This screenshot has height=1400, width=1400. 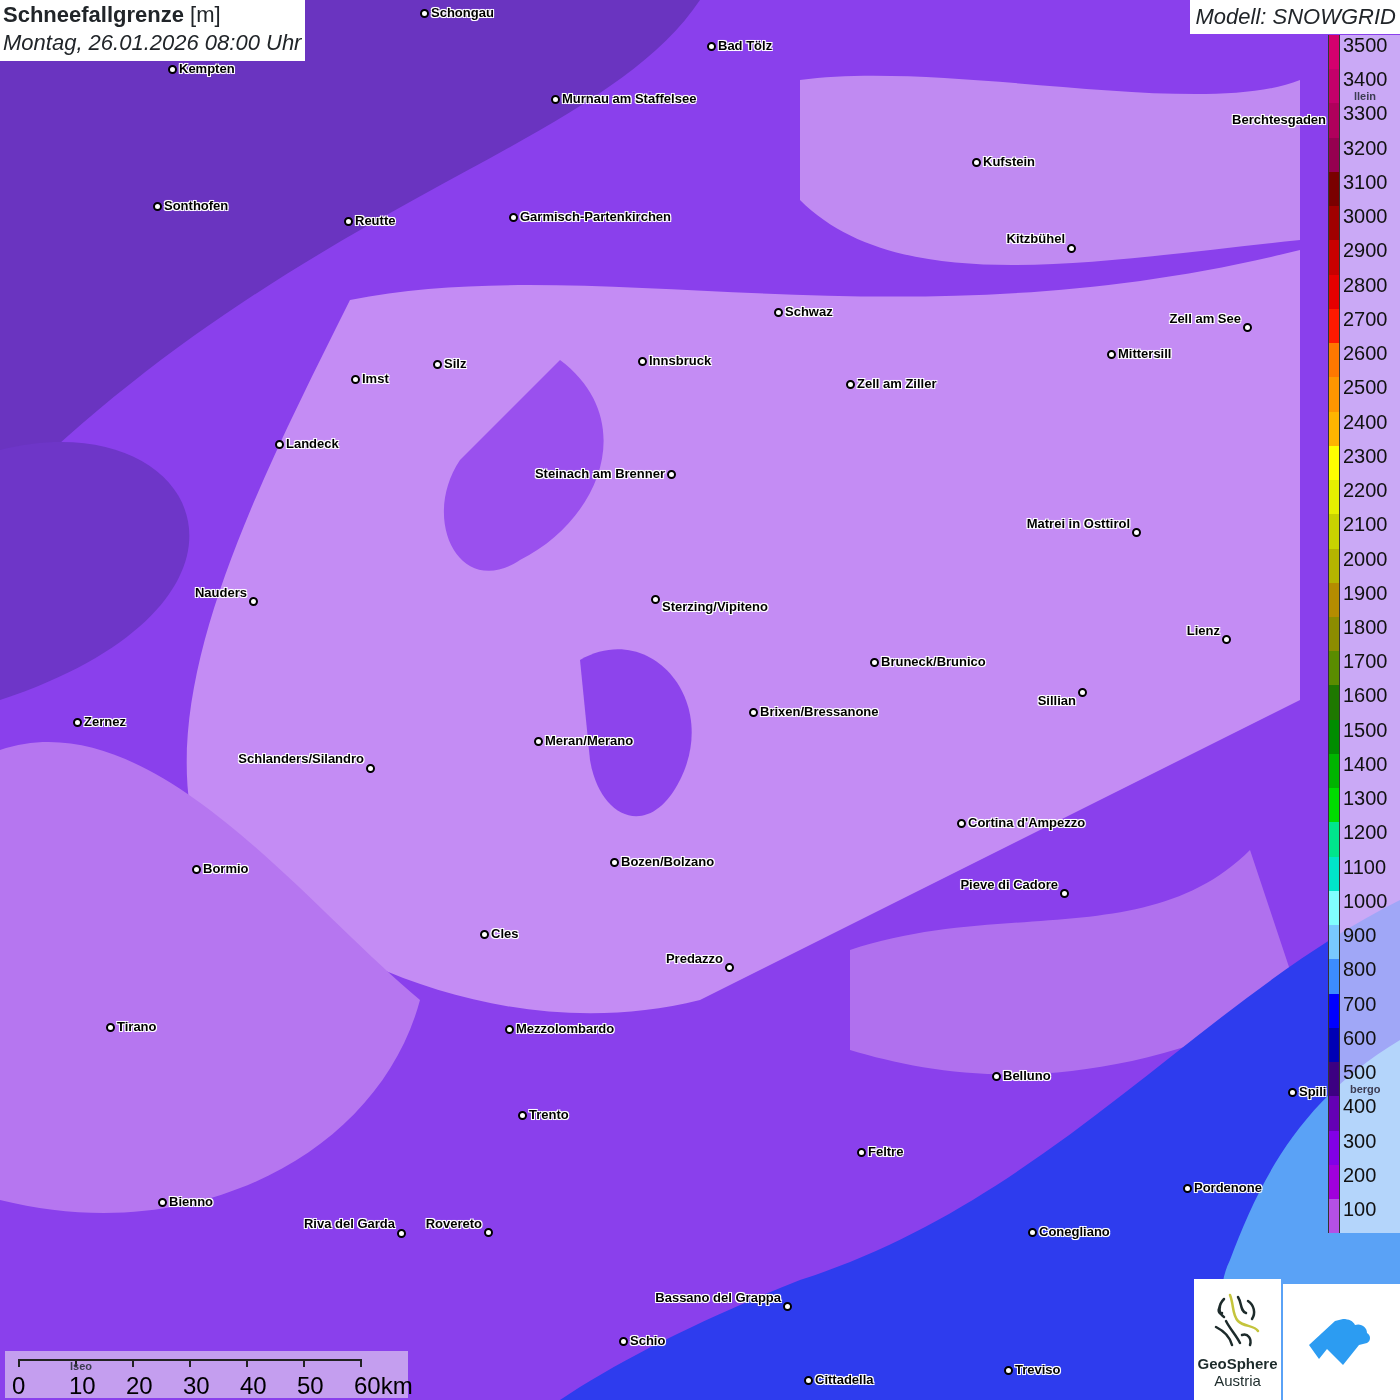 I want to click on scale-label: 30, so click(x=196, y=1385).